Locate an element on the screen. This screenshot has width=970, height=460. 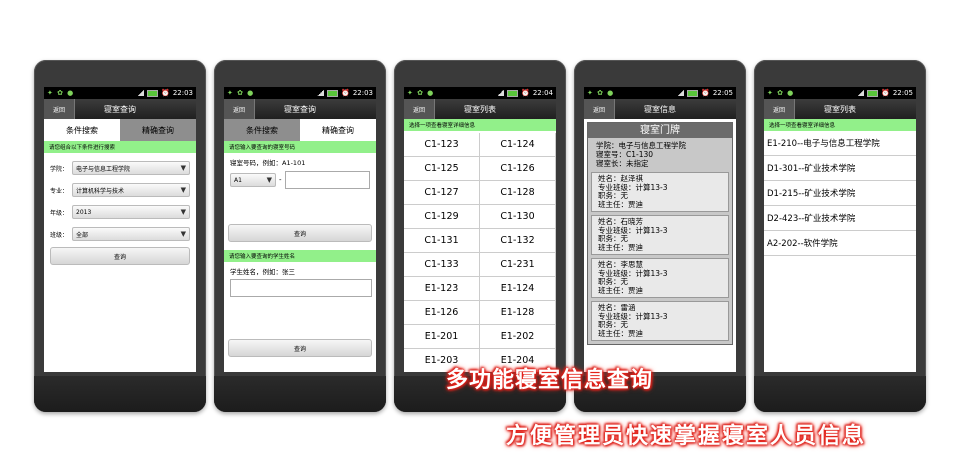
major-label: 专业： is located at coordinates (59, 191).